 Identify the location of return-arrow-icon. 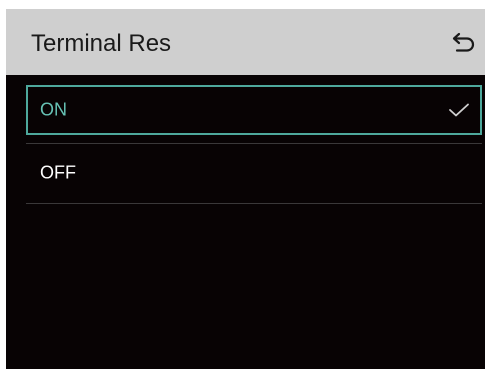
(463, 42).